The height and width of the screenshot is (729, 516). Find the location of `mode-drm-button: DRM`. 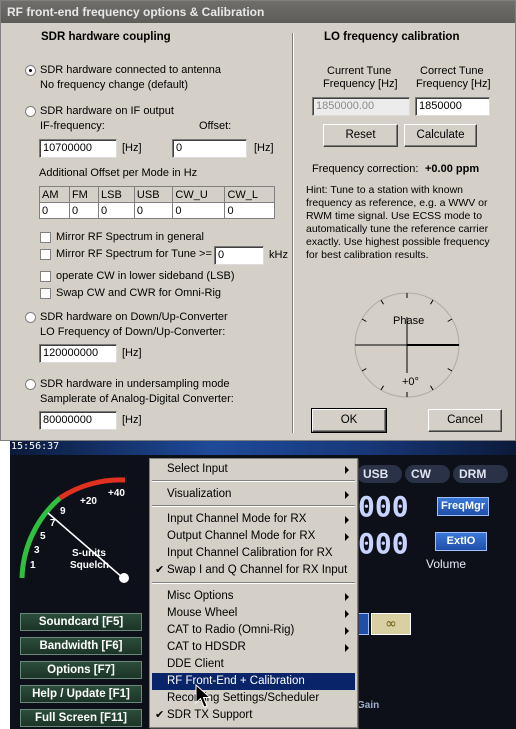

mode-drm-button: DRM is located at coordinates (480, 474).